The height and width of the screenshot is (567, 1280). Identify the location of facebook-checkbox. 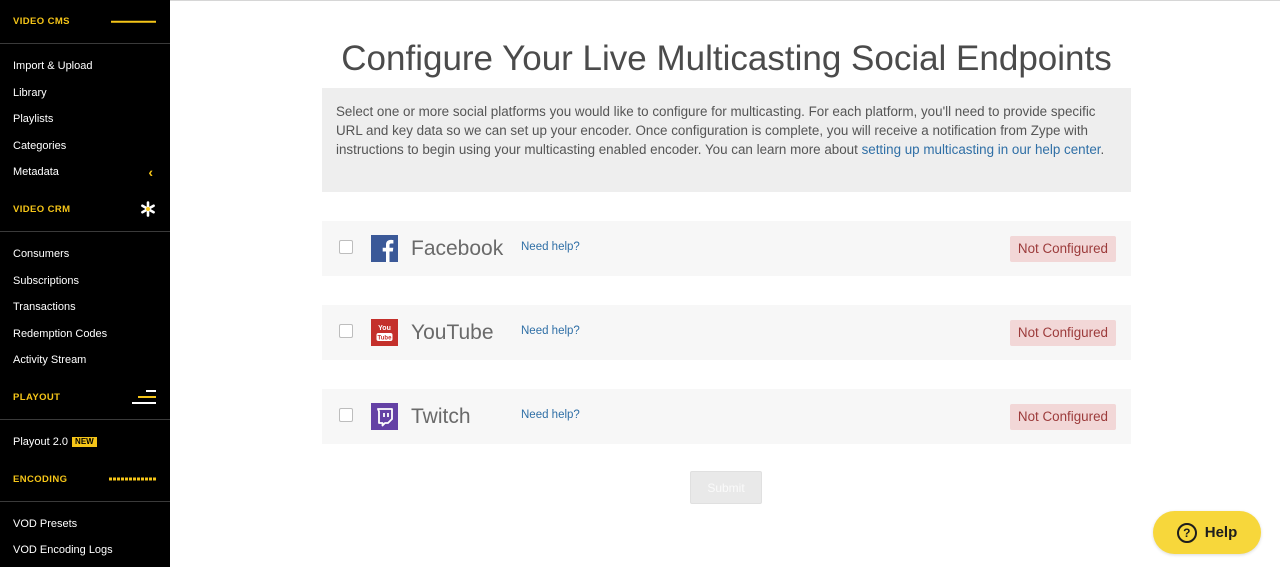
(346, 247).